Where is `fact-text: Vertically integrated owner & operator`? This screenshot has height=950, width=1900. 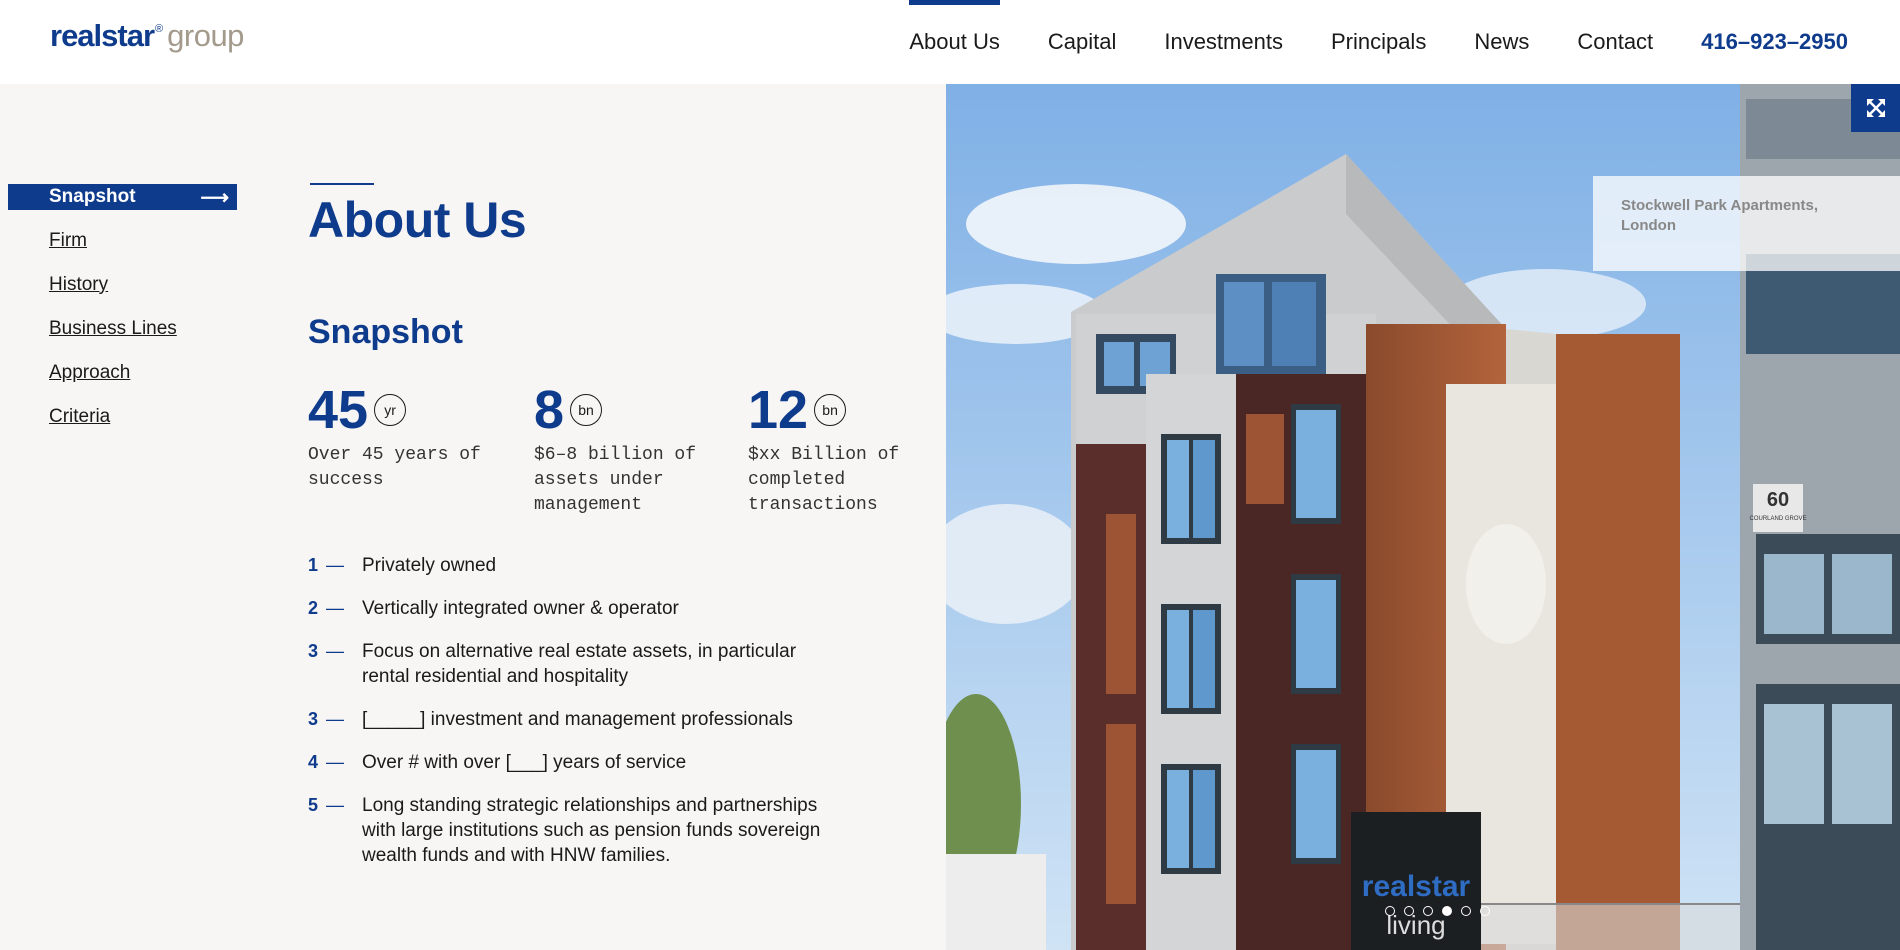 fact-text: Vertically integrated owner & operator is located at coordinates (520, 608).